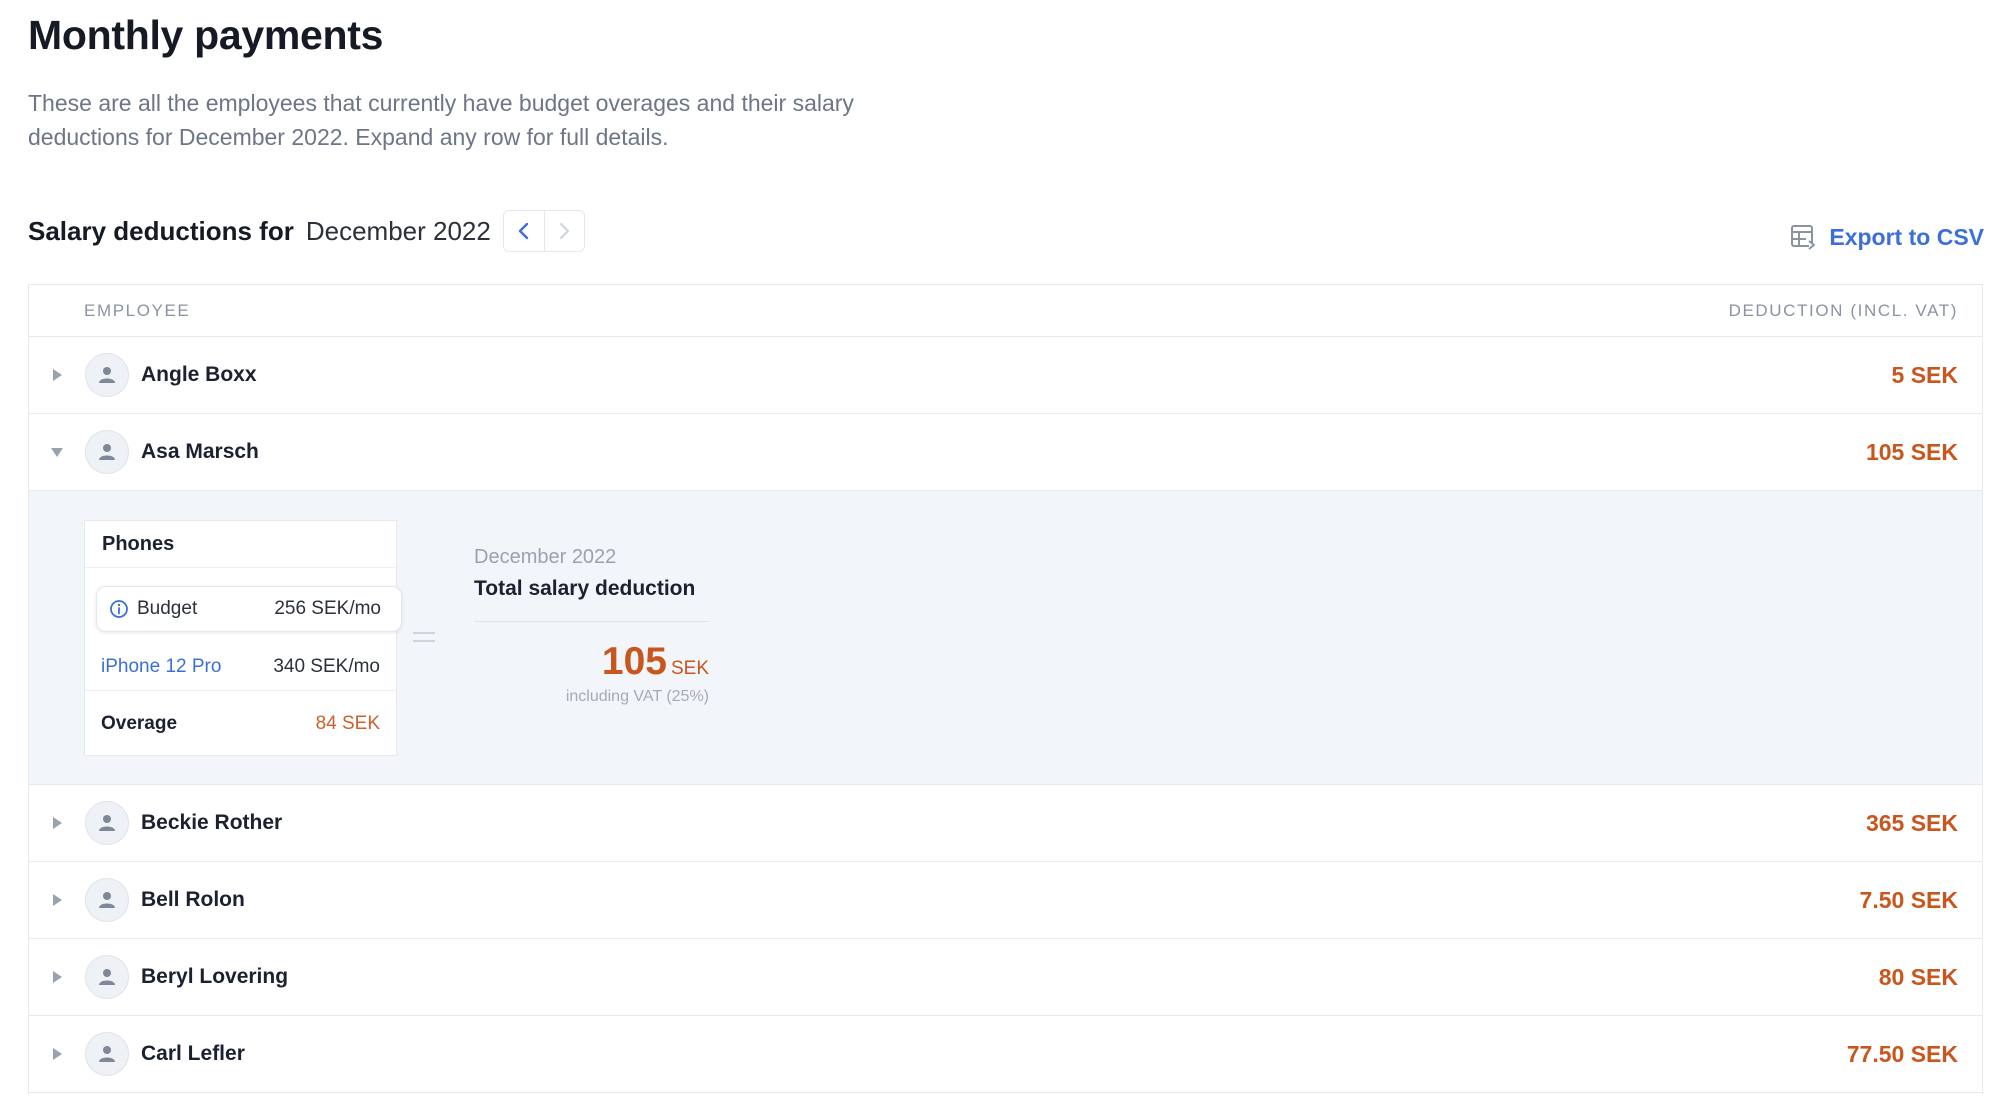  I want to click on overage-label: Overage, so click(139, 723).